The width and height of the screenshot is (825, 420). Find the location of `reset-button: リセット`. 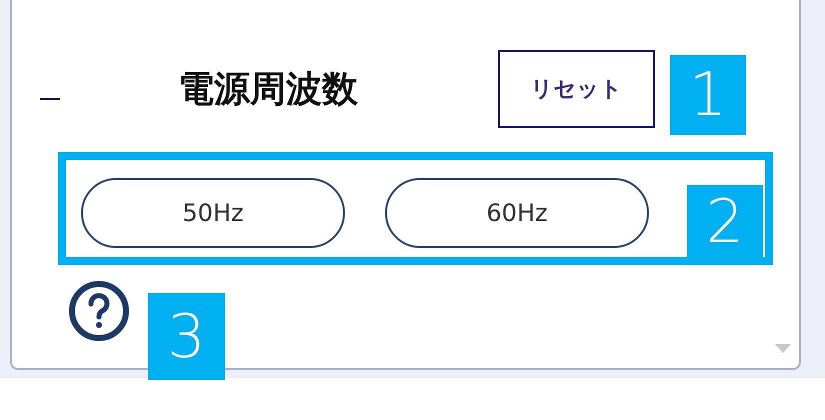

reset-button: リセット is located at coordinates (576, 89).